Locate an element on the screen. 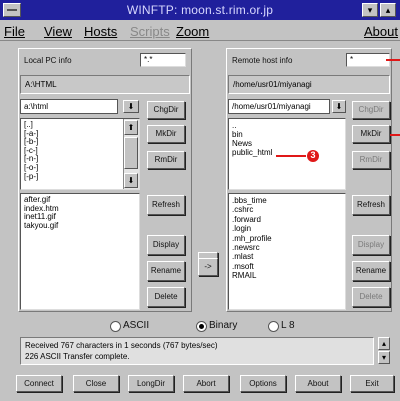 This screenshot has height=401, width=400. list-item: [..] is located at coordinates (72, 125).